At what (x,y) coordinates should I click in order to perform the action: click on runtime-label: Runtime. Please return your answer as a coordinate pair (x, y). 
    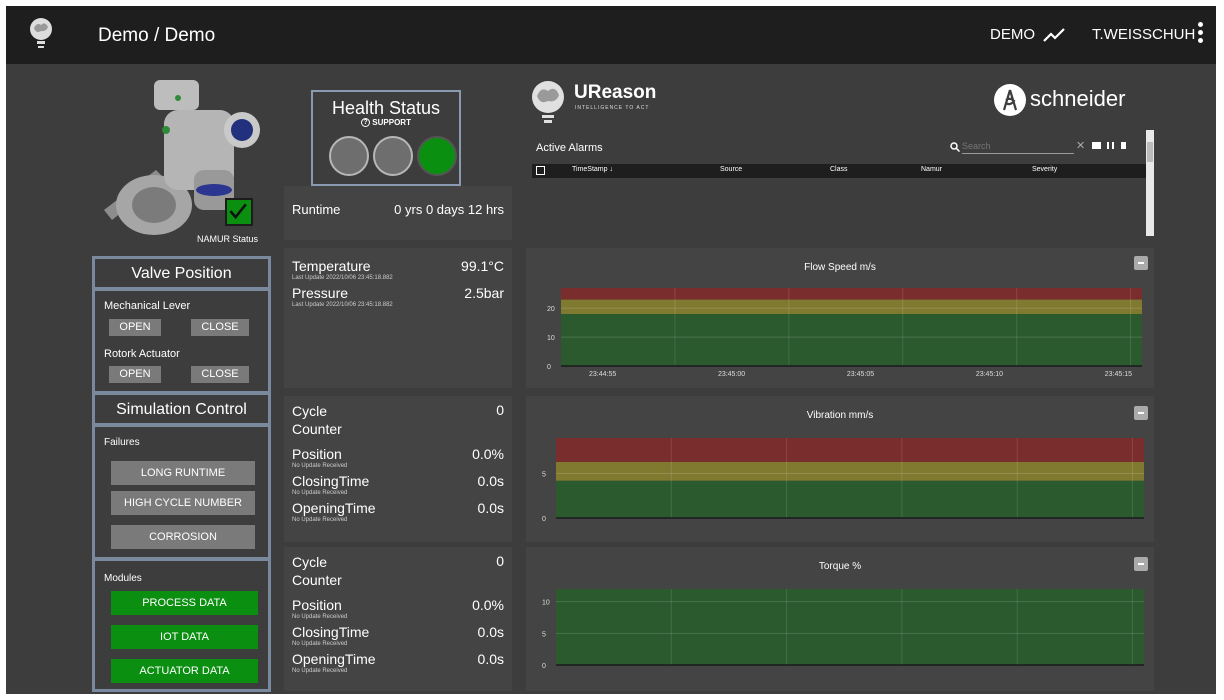
    Looking at the image, I should click on (316, 209).